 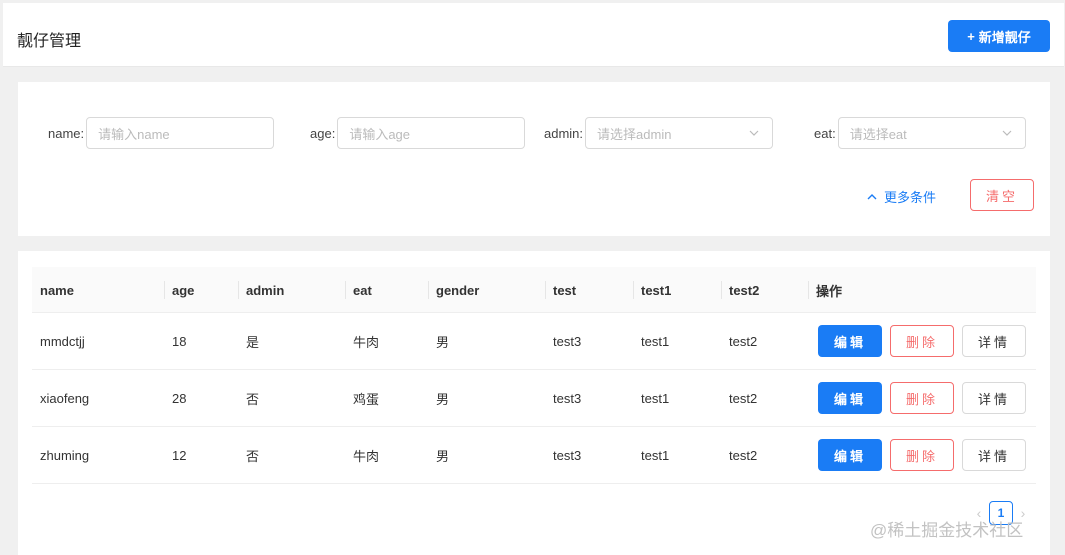 I want to click on eat-label: eat:, so click(x=825, y=133).